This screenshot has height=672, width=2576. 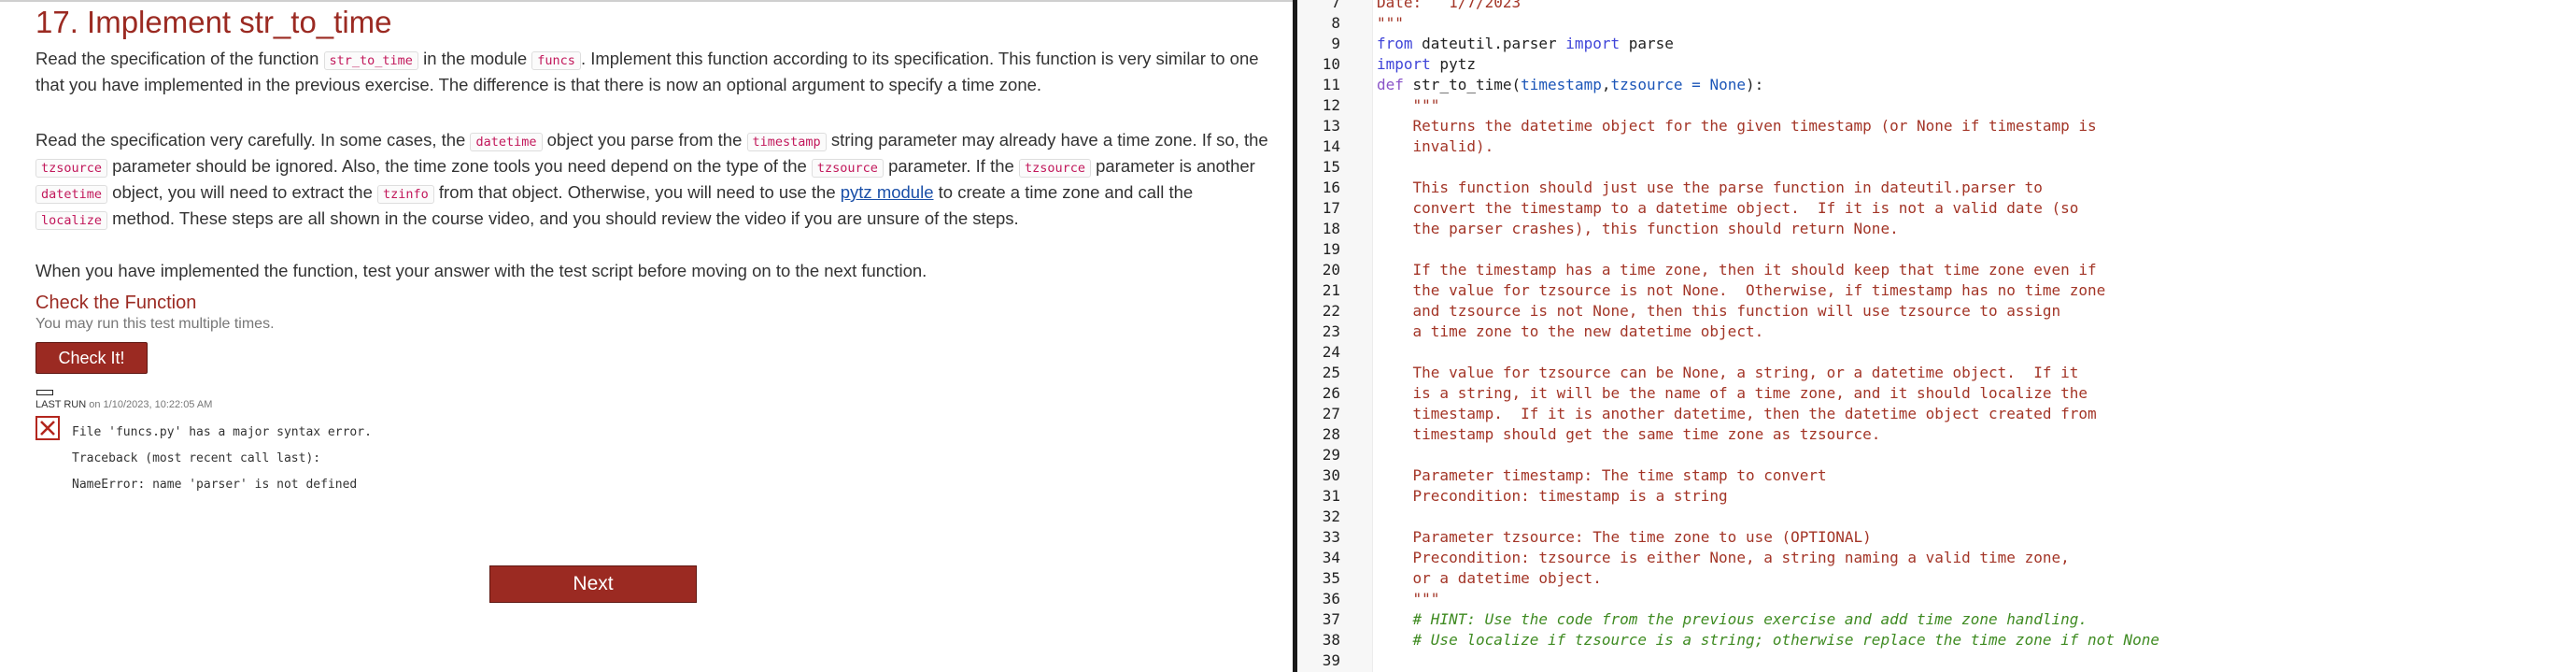 What do you see at coordinates (71, 168) in the screenshot?
I see `code-tzsource: tzsource` at bounding box center [71, 168].